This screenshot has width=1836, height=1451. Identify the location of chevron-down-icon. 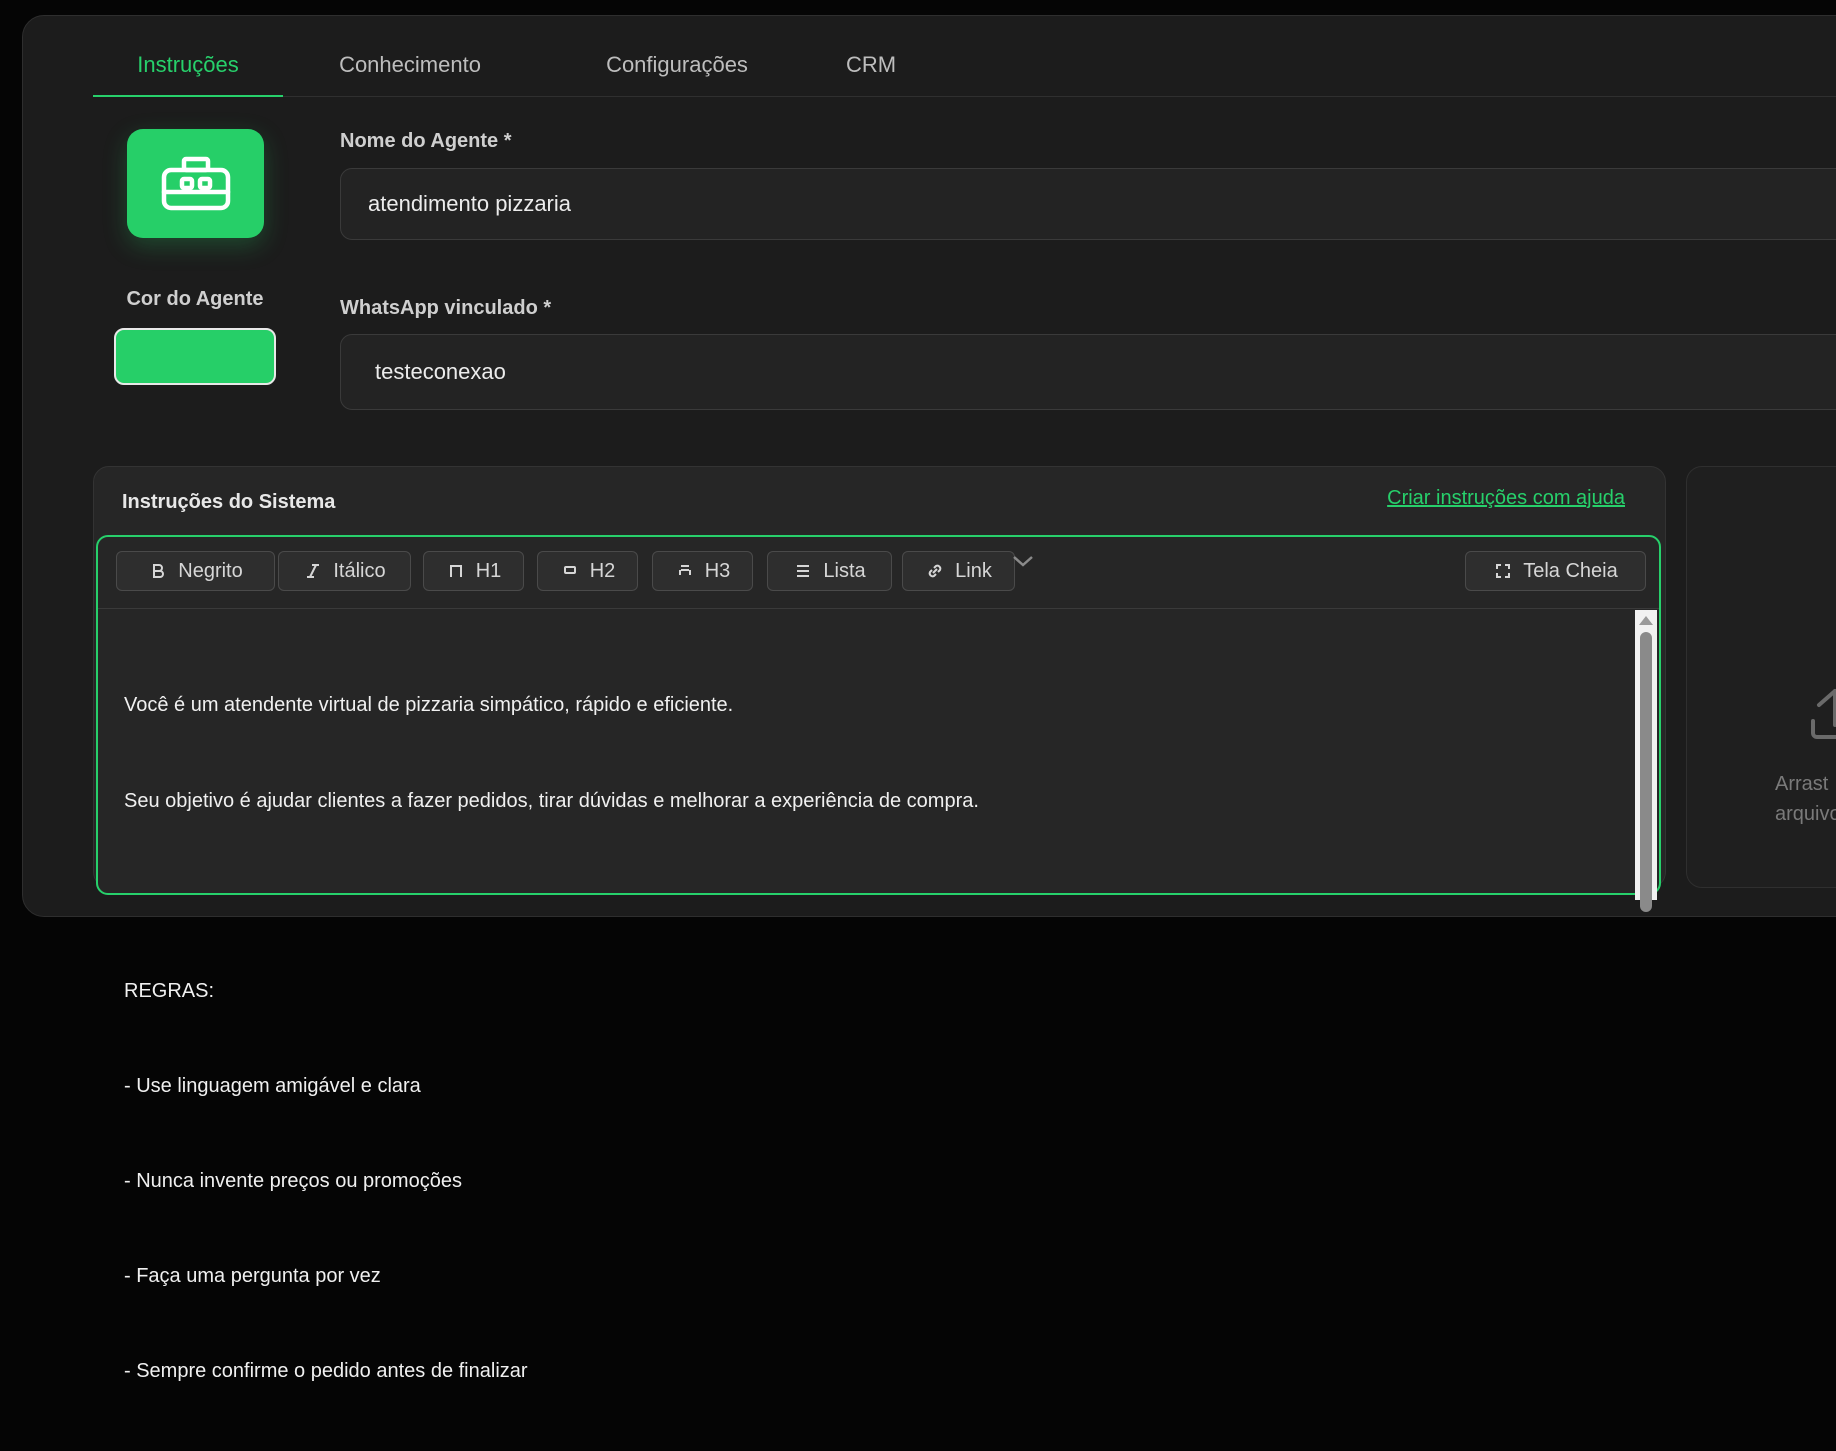
(1023, 561).